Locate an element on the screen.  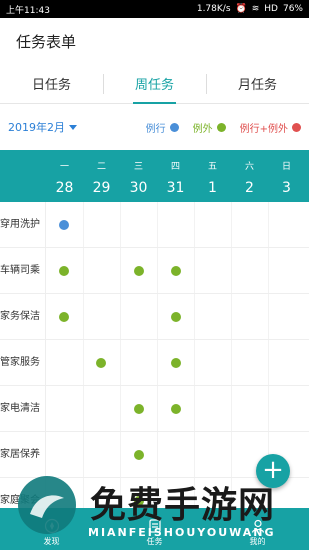
task-row: 家务保洁 is located at coordinates (154, 317).